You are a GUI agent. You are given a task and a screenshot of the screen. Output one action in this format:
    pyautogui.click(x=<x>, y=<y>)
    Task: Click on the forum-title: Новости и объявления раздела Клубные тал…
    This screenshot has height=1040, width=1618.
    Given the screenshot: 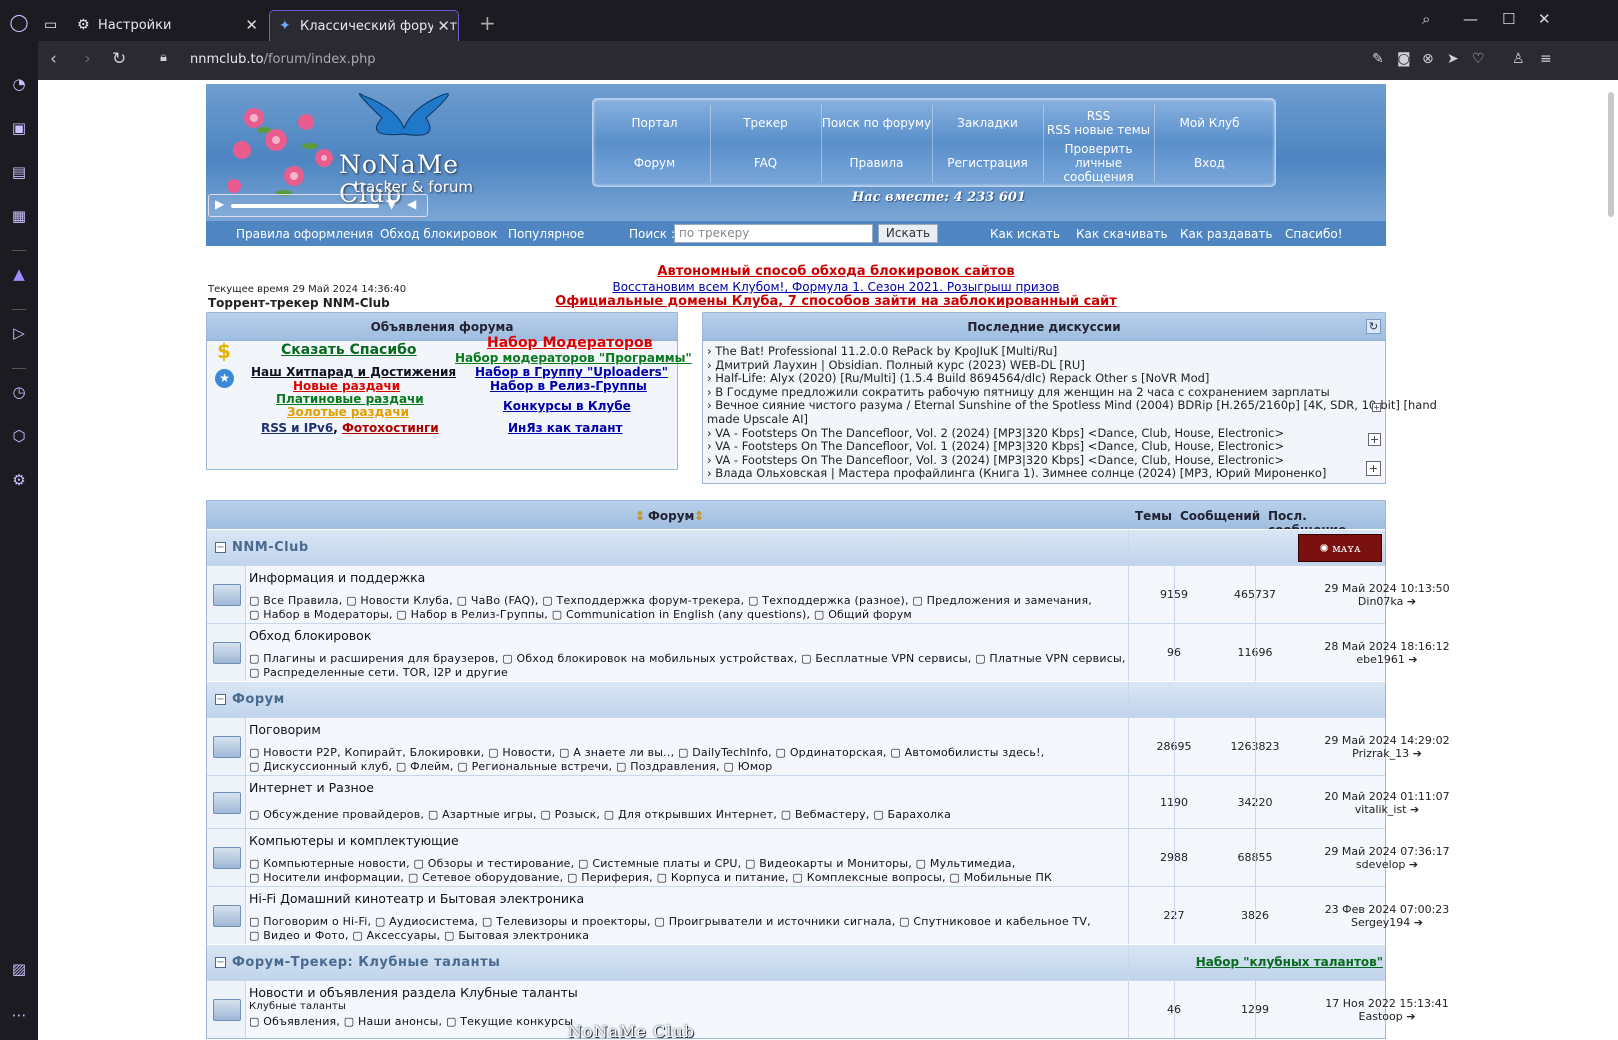 What is the action you would take?
    pyautogui.click(x=413, y=992)
    